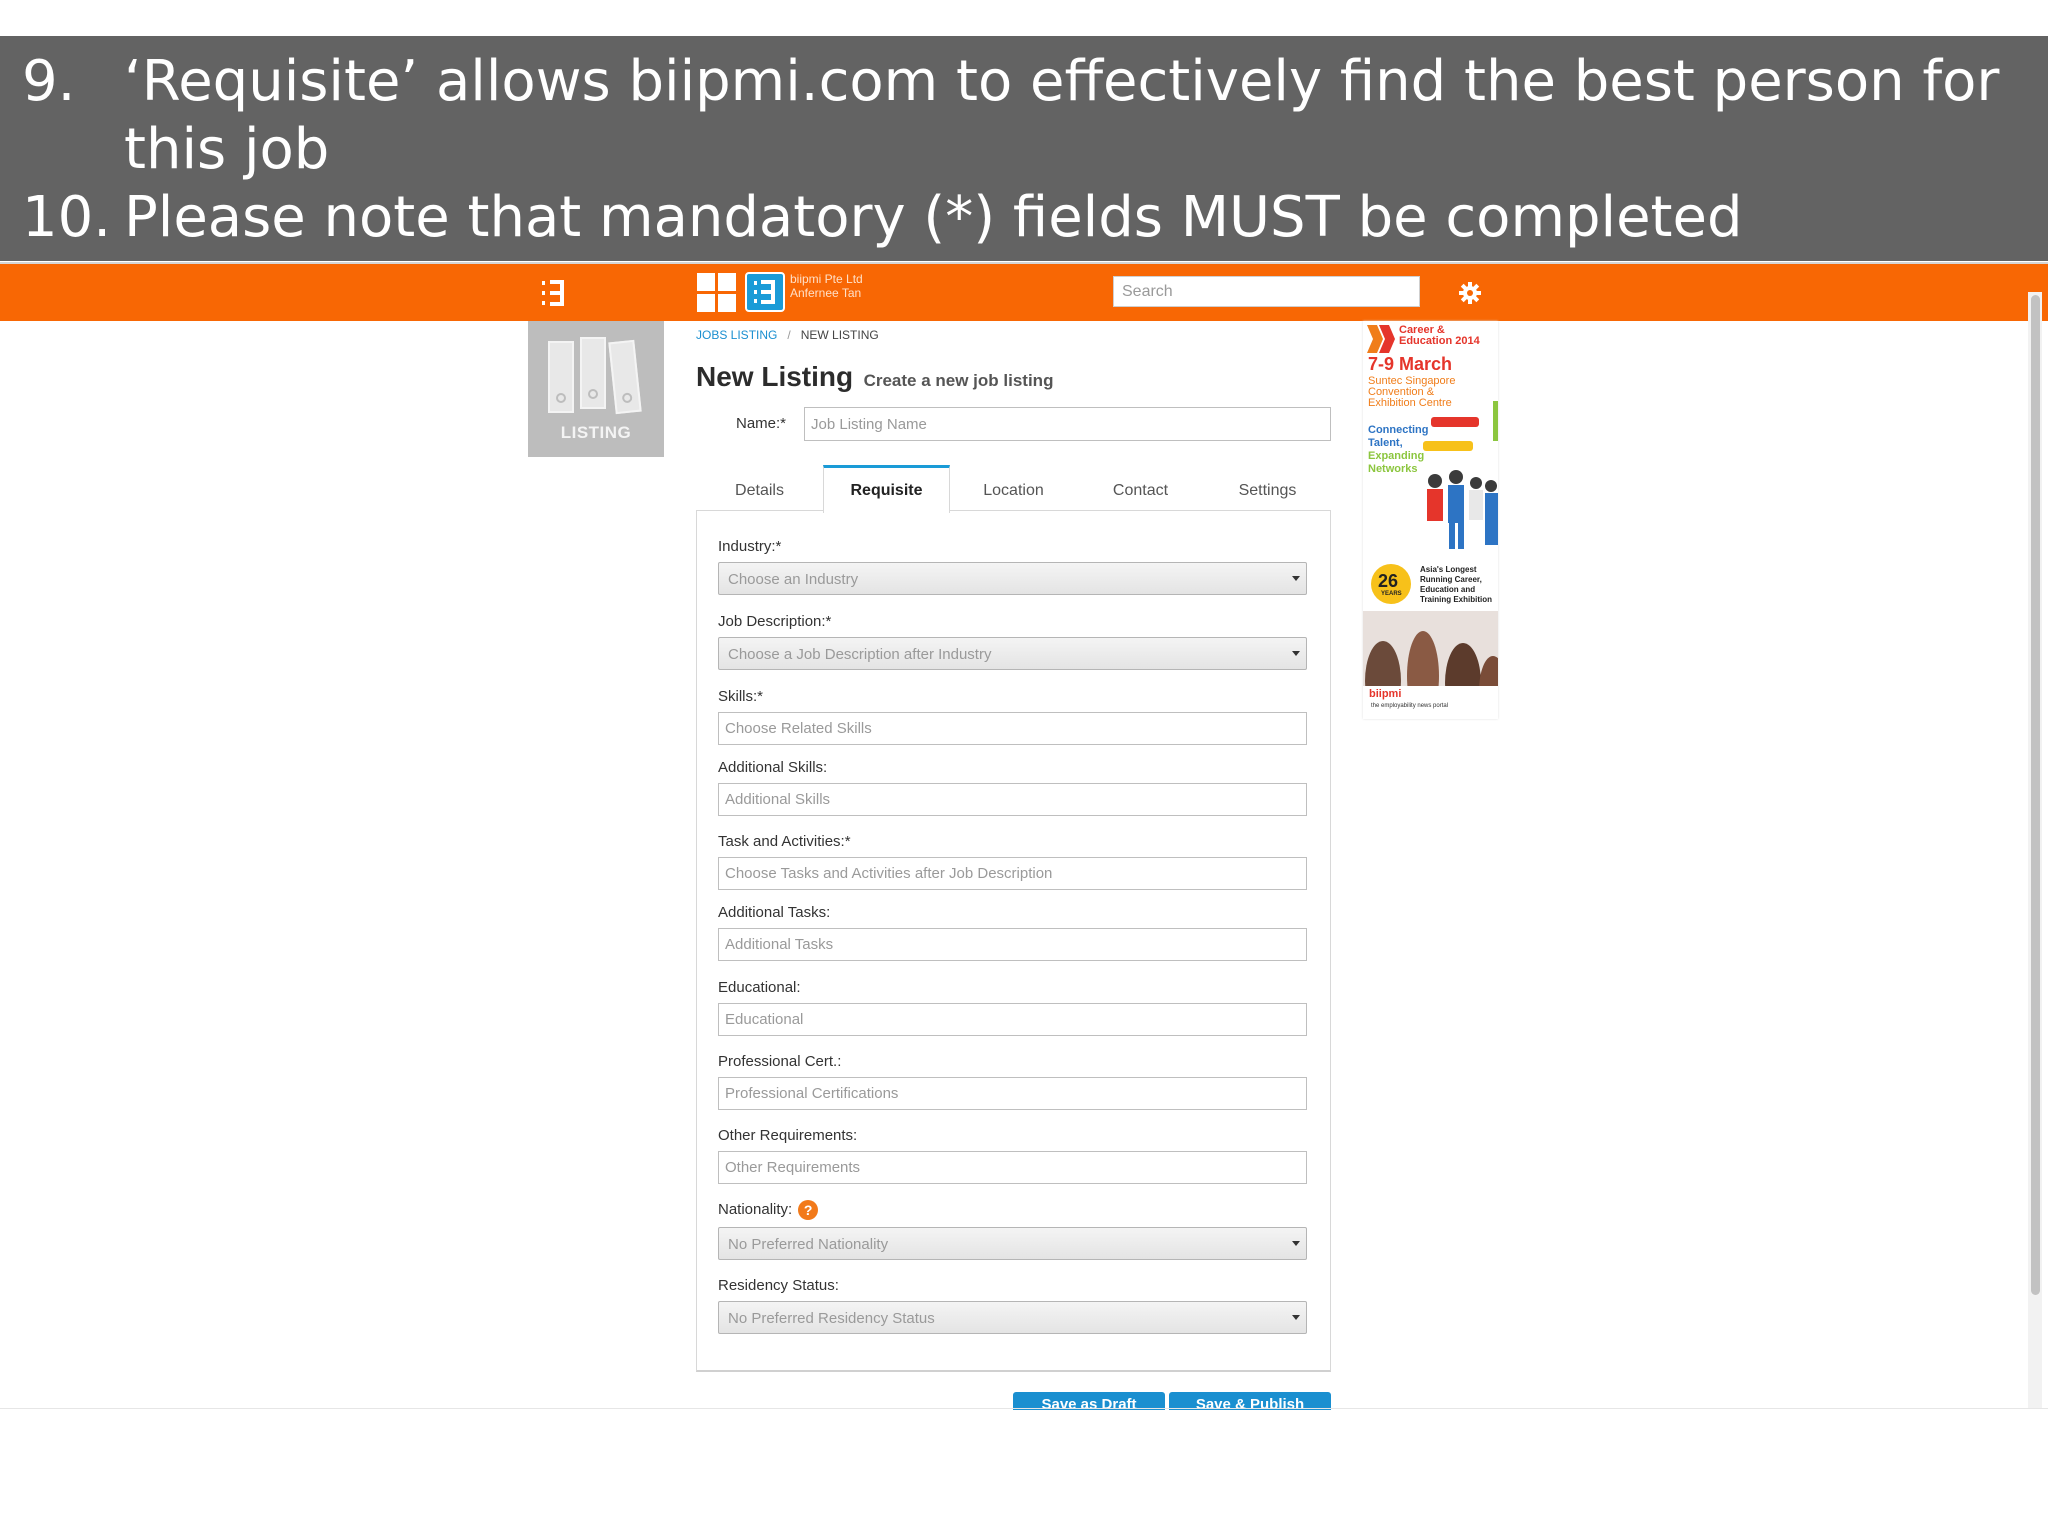 This screenshot has height=1536, width=2048. Describe the element at coordinates (773, 767) in the screenshot. I see `additional-skills-label: Additional Skills:` at that location.